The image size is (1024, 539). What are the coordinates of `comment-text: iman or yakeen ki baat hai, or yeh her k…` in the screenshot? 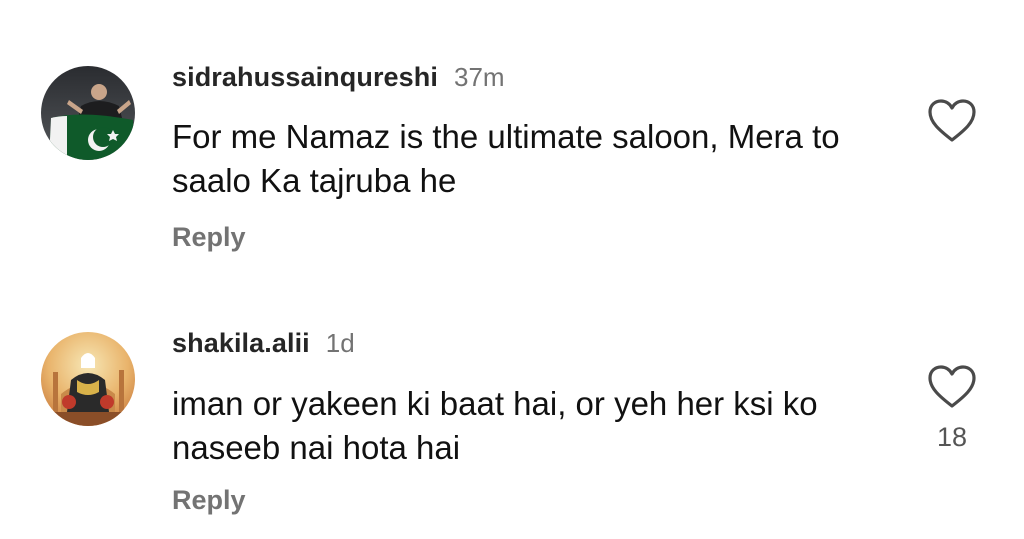 It's located at (495, 425).